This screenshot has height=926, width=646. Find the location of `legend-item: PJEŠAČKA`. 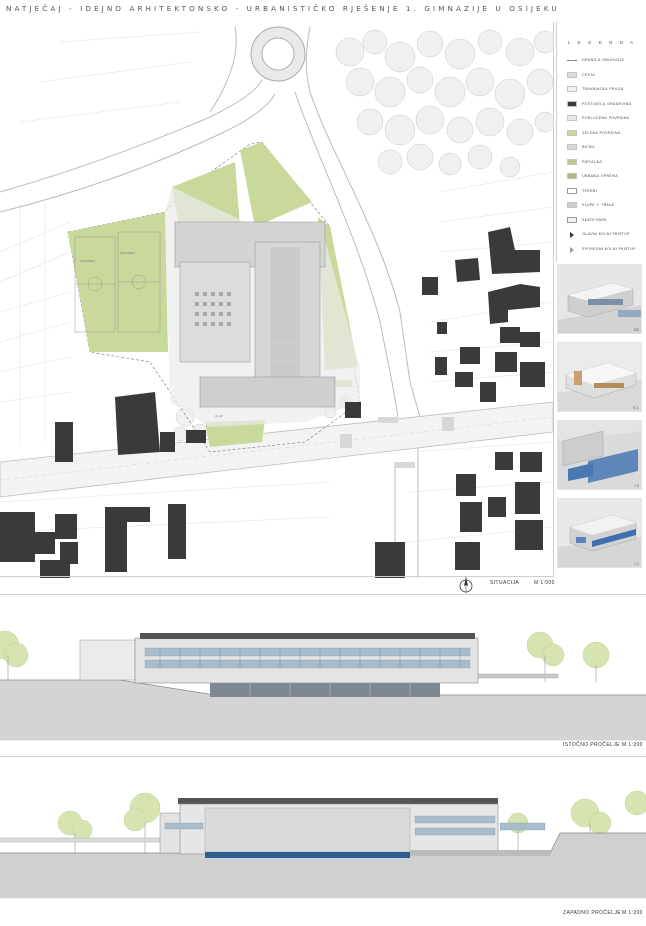

legend-item: PJEŠAČKA is located at coordinates (605, 162).